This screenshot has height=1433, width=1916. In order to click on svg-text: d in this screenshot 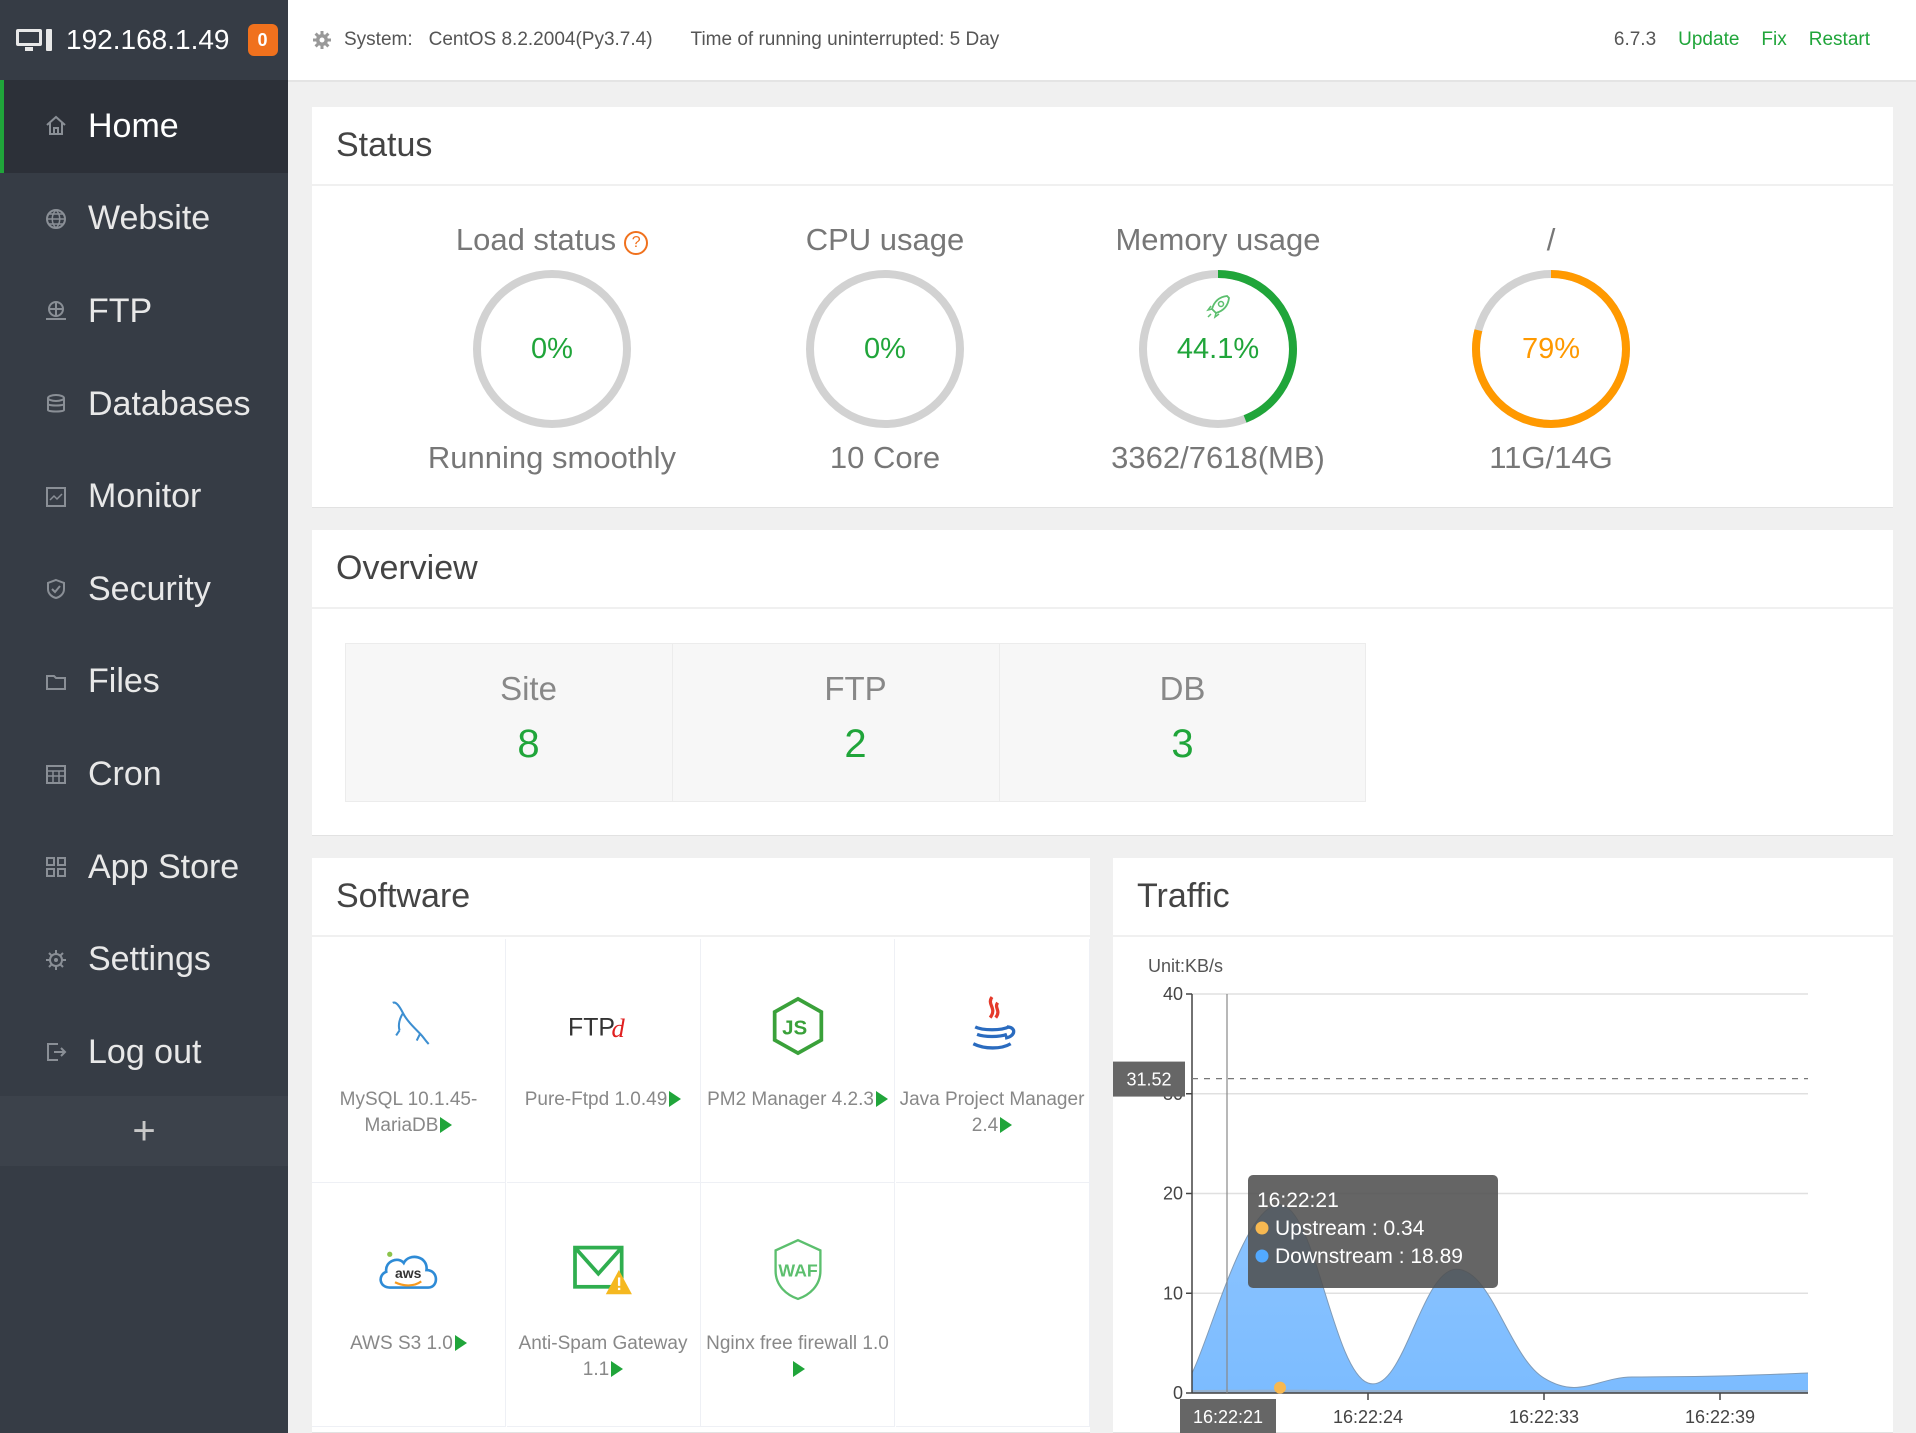, I will do `click(619, 1028)`.